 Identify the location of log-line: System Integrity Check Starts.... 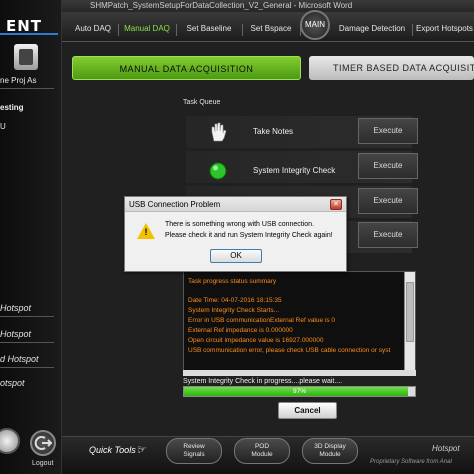
(234, 310).